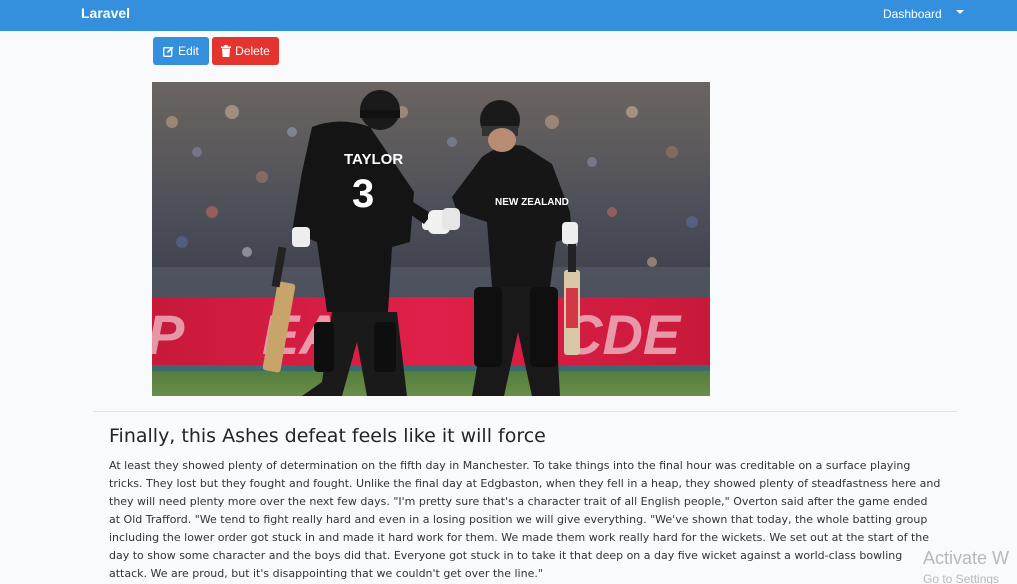 This screenshot has height=584, width=1017. I want to click on delete-label: Delete, so click(252, 51).